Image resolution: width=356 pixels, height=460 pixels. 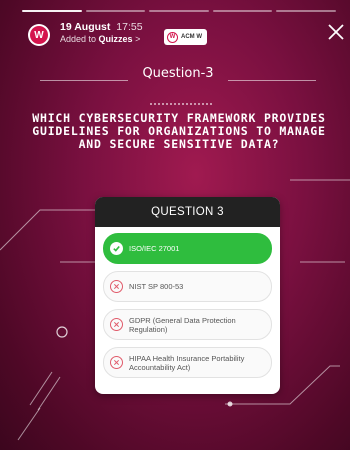 I want to click on check-icon, so click(x=116, y=248).